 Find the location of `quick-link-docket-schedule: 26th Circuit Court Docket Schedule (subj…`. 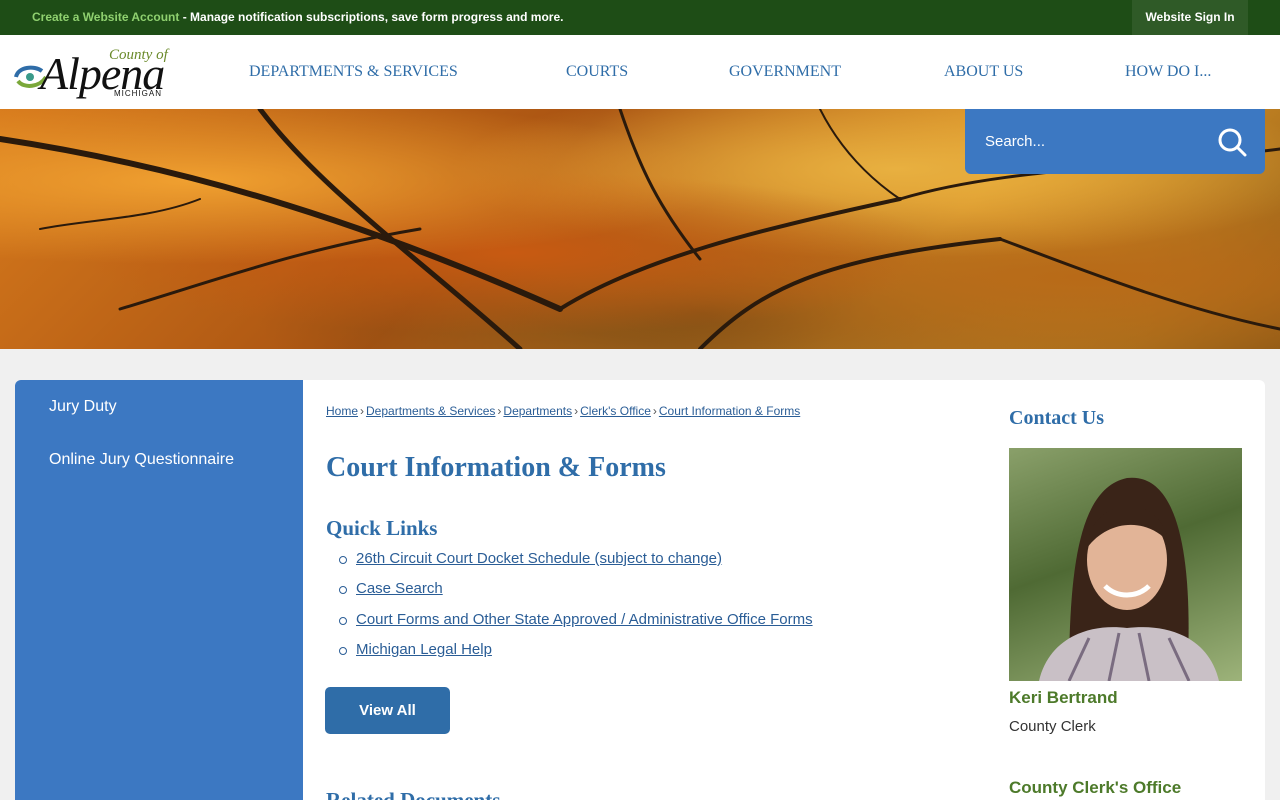

quick-link-docket-schedule: 26th Circuit Court Docket Schedule (subj… is located at coordinates (539, 558).